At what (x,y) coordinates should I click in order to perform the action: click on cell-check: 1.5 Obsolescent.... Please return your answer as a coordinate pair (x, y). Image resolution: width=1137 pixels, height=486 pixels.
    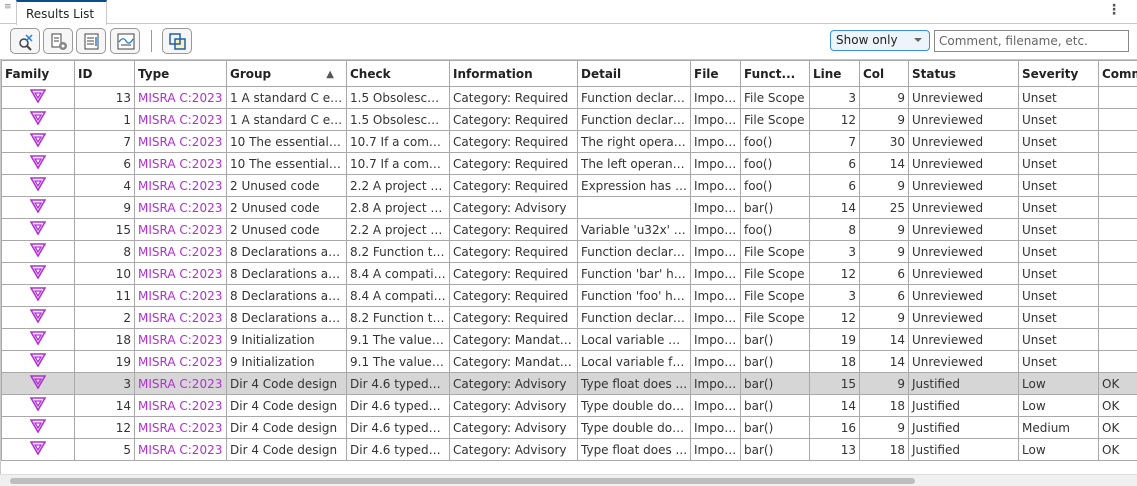
    Looking at the image, I should click on (398, 97).